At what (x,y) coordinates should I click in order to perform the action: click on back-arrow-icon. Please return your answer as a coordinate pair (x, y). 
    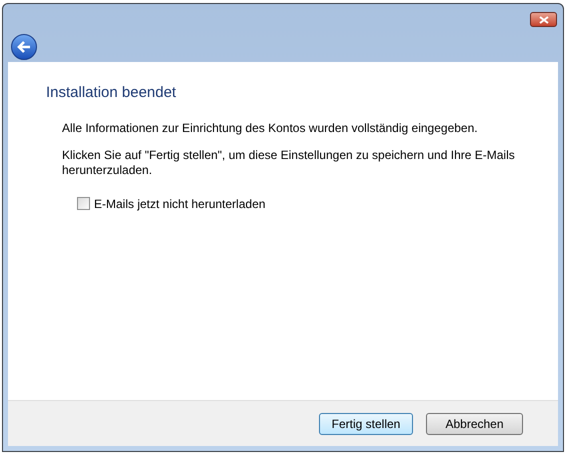
    Looking at the image, I should click on (24, 47).